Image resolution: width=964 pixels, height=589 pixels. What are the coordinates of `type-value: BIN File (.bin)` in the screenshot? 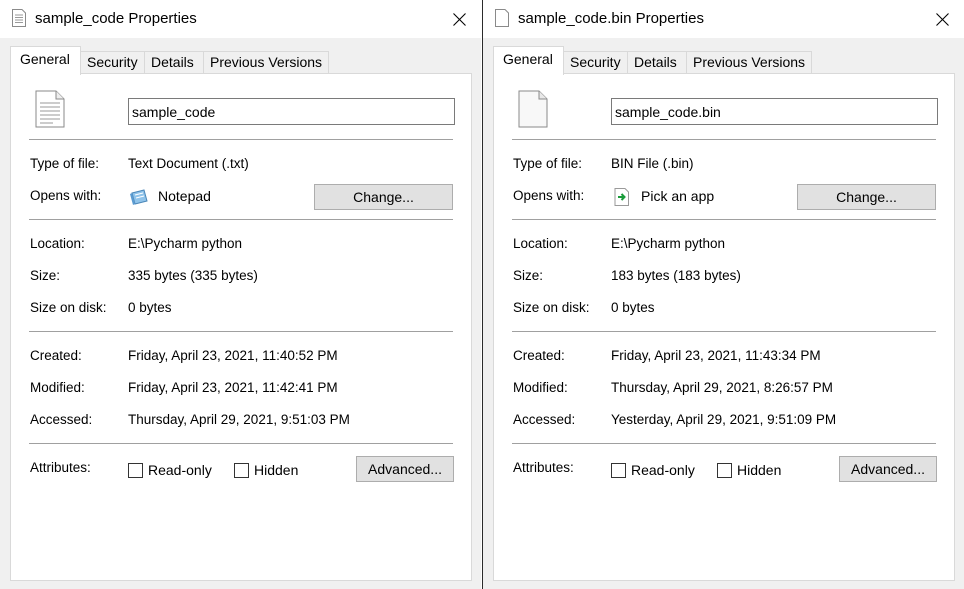 It's located at (652, 163).